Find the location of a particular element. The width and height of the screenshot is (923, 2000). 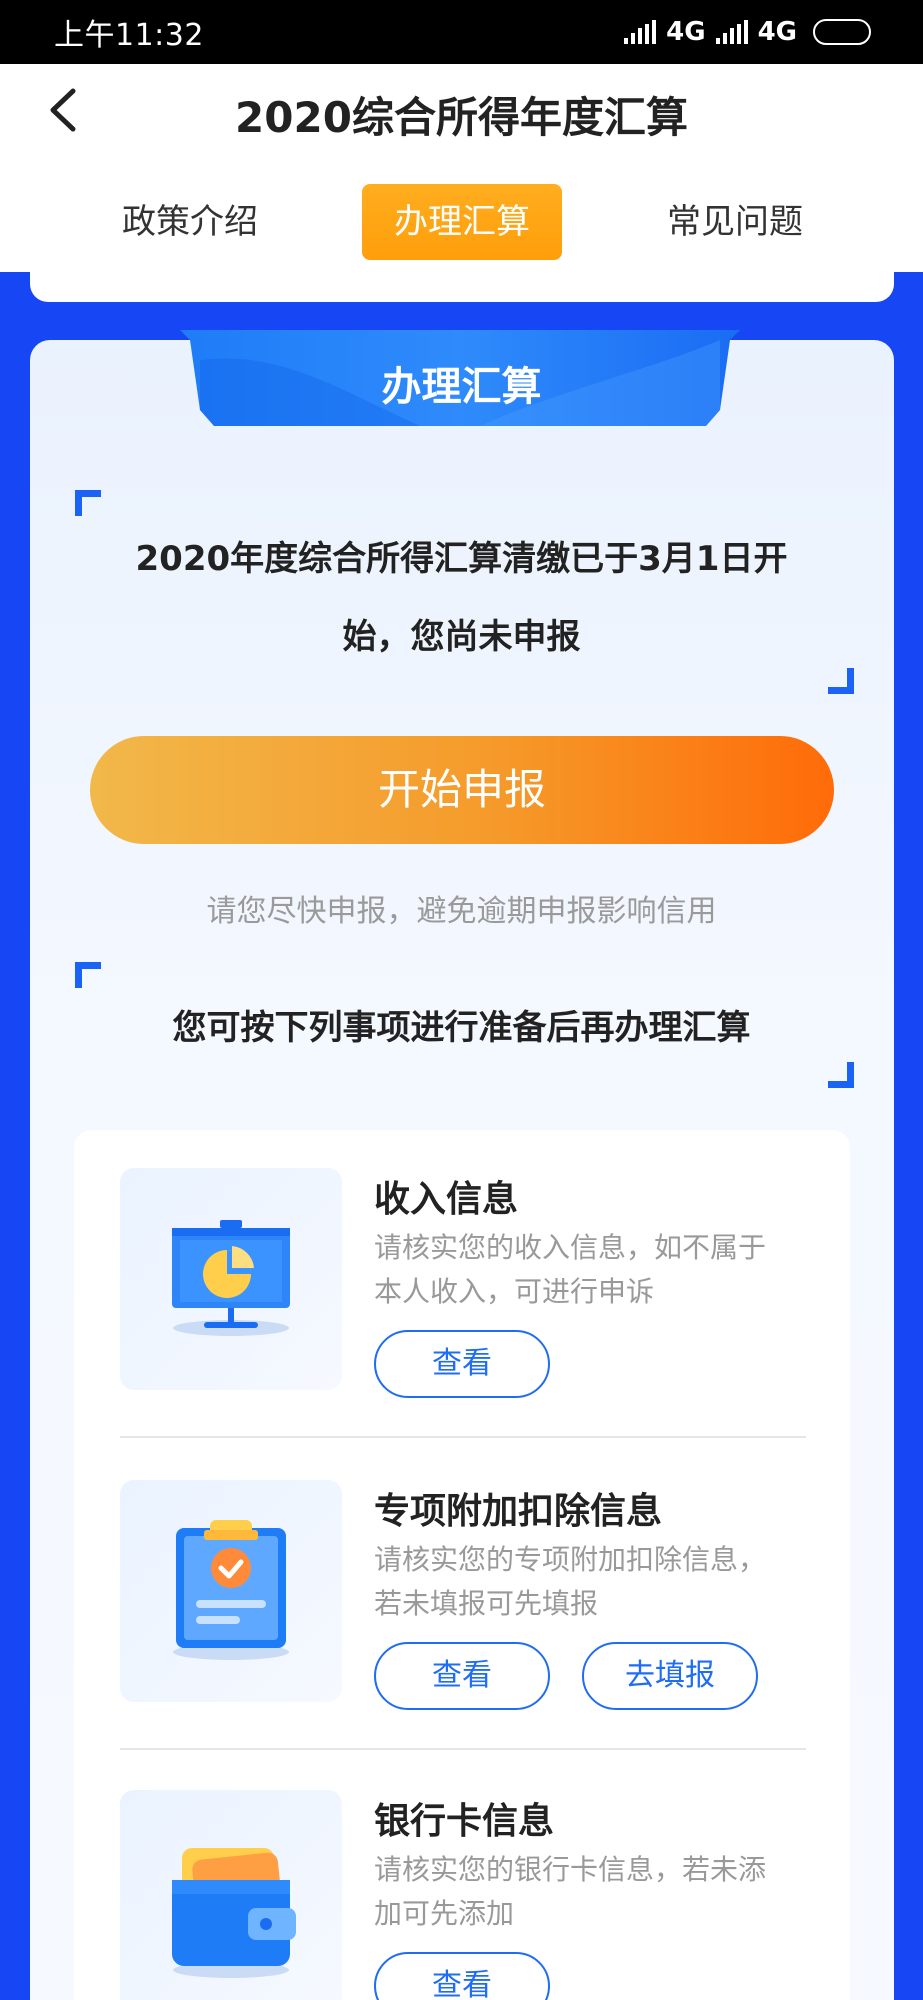

network-label-1: 4G is located at coordinates (686, 32).